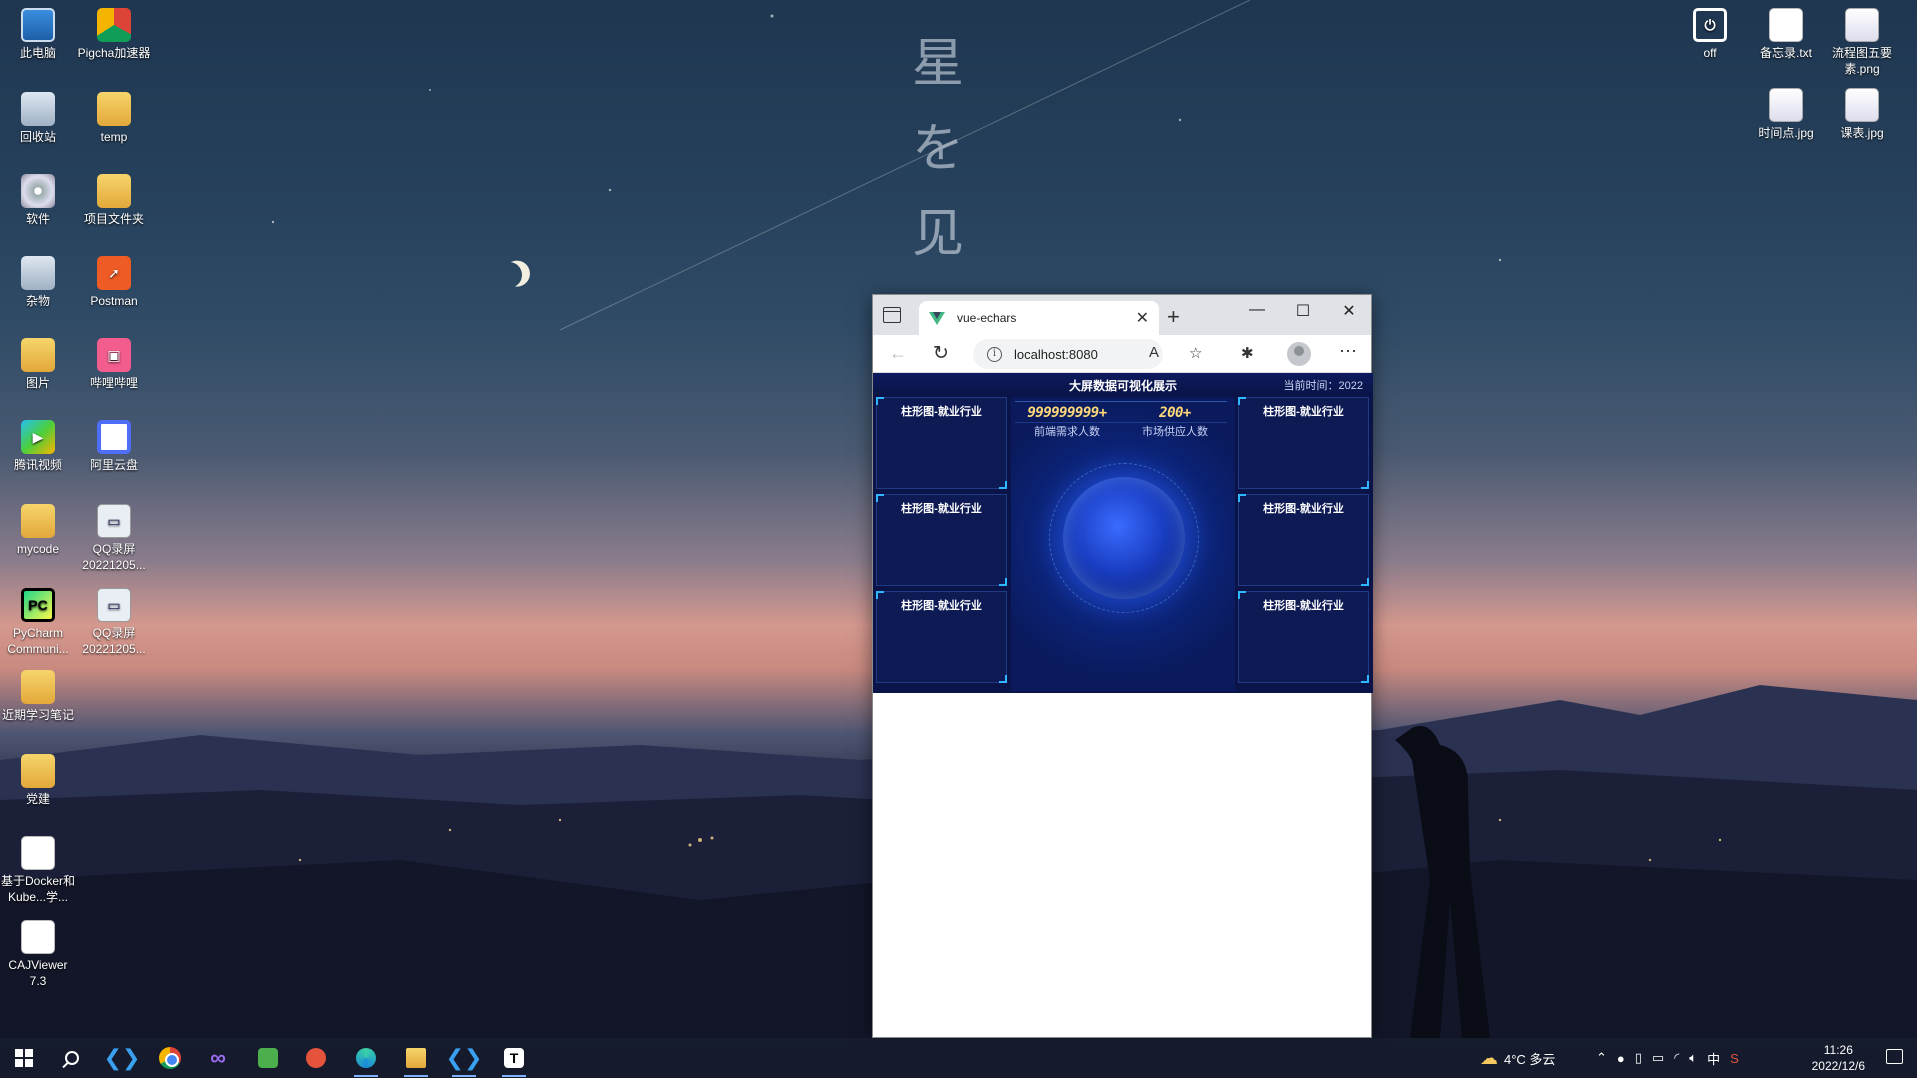  I want to click on aliyun-drive-icon, so click(114, 437).